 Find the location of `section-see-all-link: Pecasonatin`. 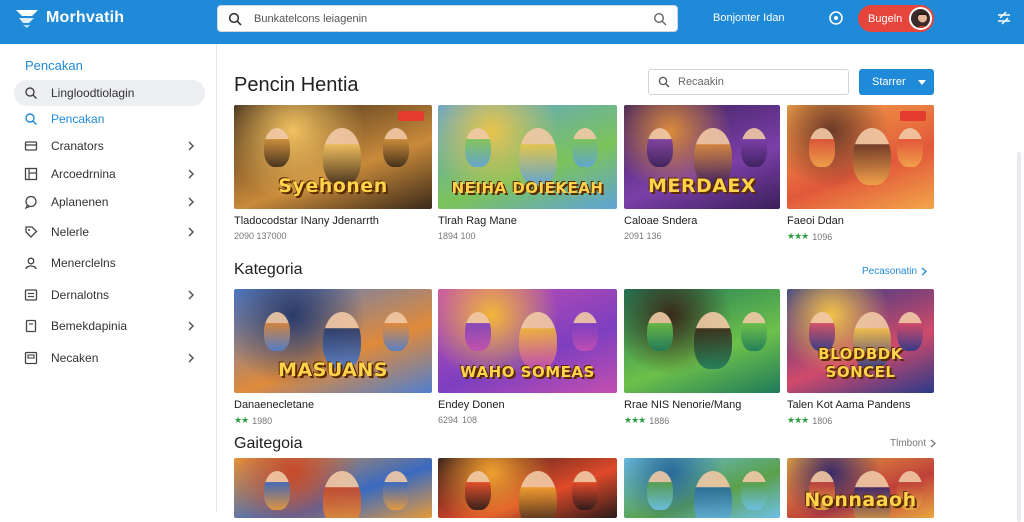

section-see-all-link: Pecasonatin is located at coordinates (895, 271).